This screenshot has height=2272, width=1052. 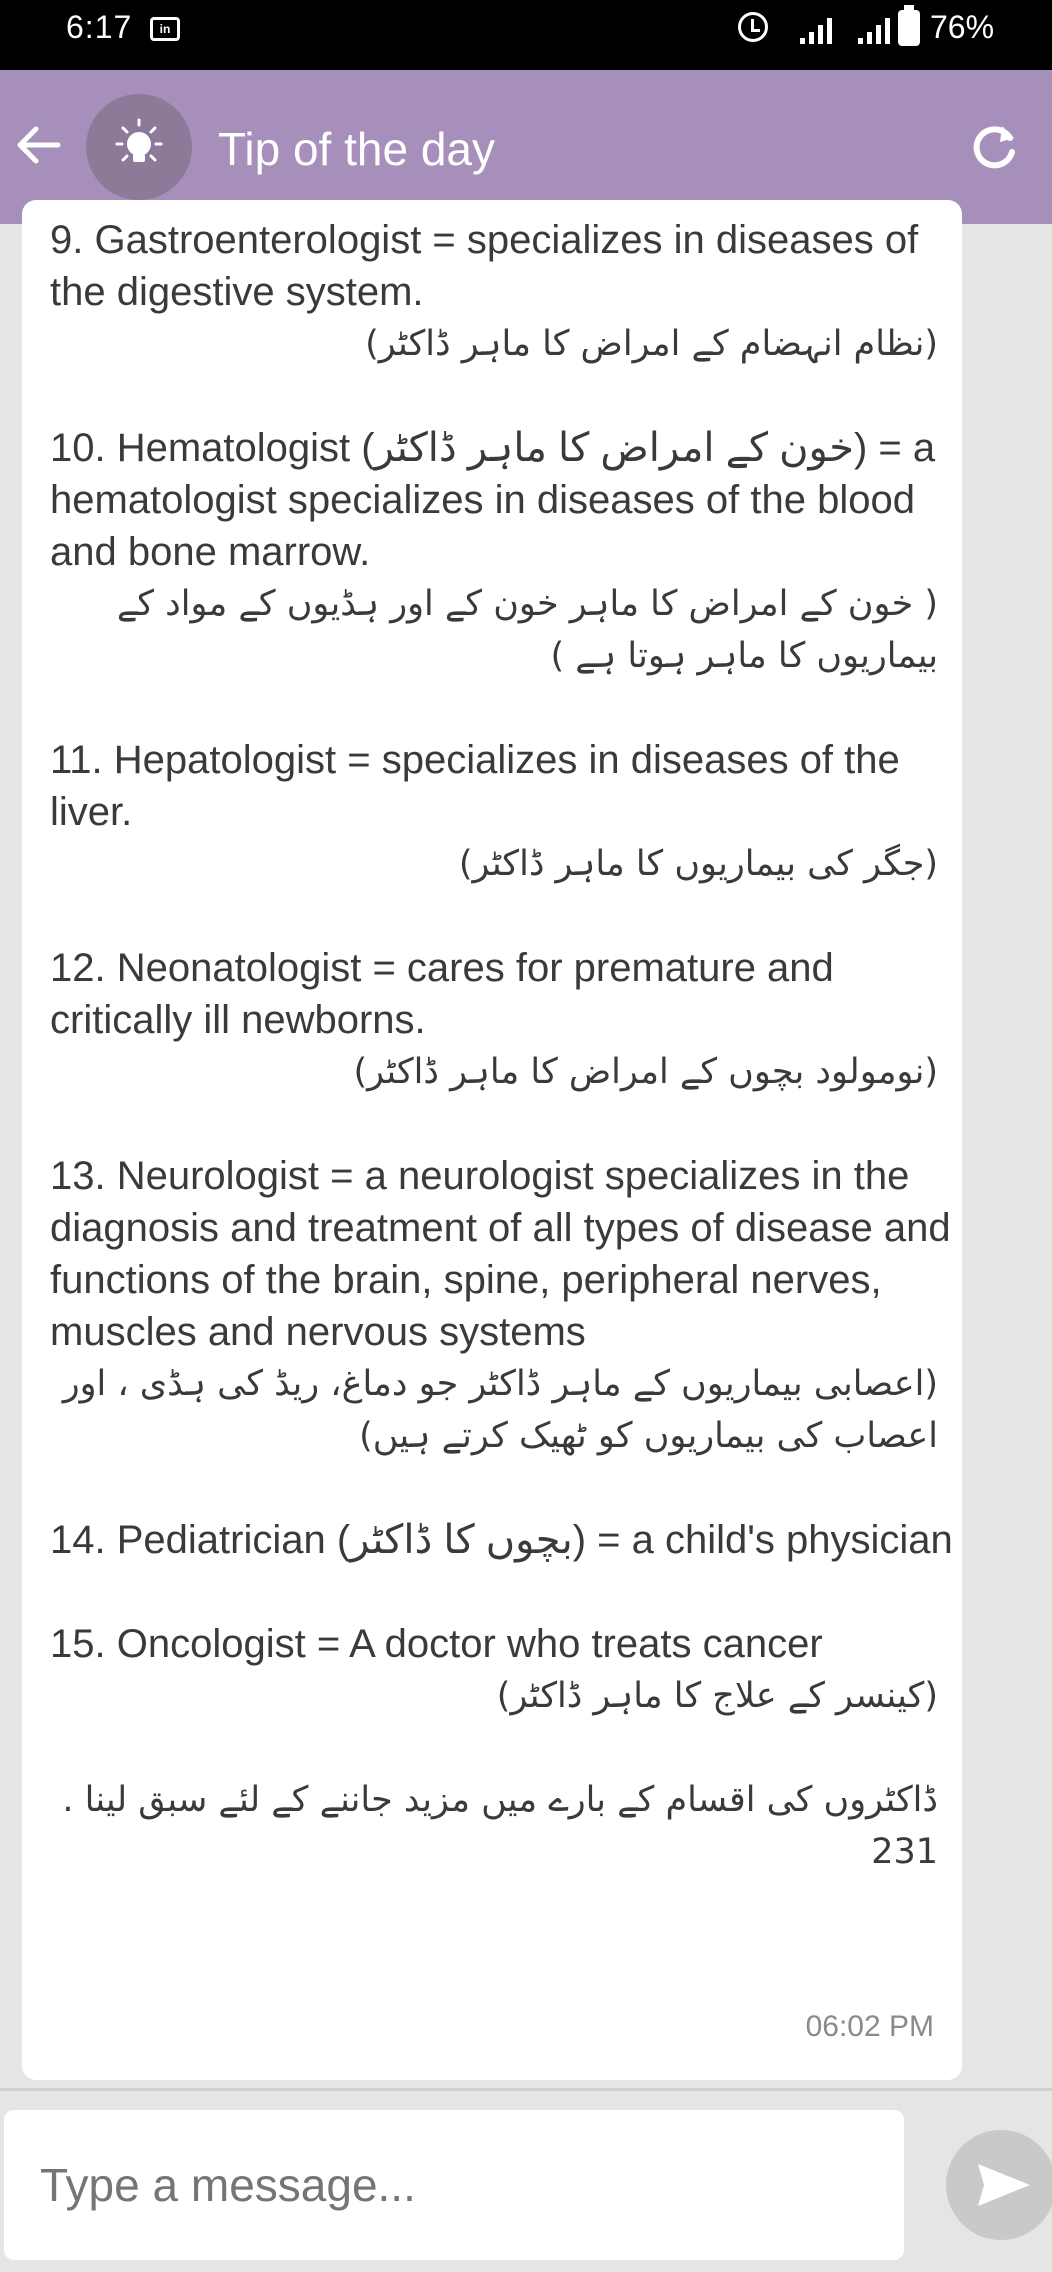 What do you see at coordinates (357, 149) in the screenshot?
I see `page-title: Tip of the day` at bounding box center [357, 149].